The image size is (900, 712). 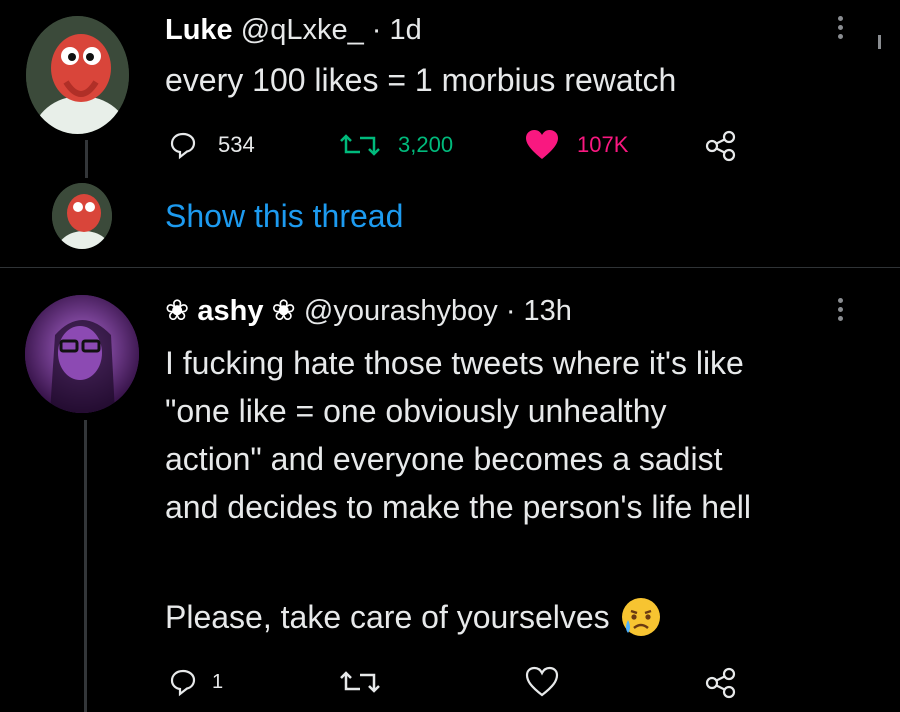 I want to click on author-handle: @yourashyboy, so click(x=401, y=311).